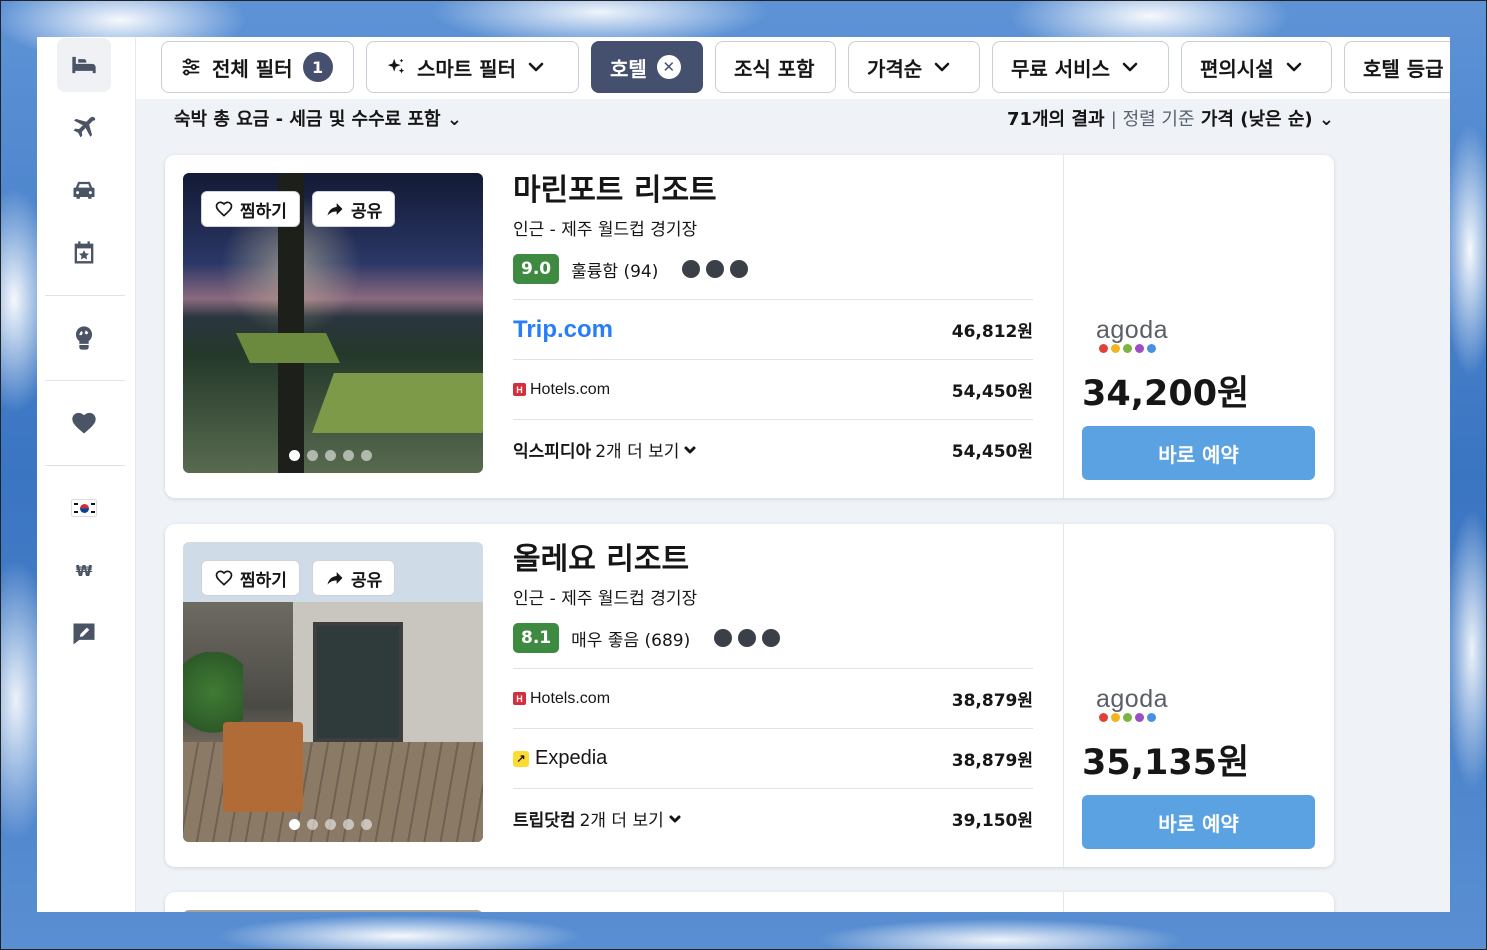  I want to click on amenities-label: 편의시설, so click(1237, 68).